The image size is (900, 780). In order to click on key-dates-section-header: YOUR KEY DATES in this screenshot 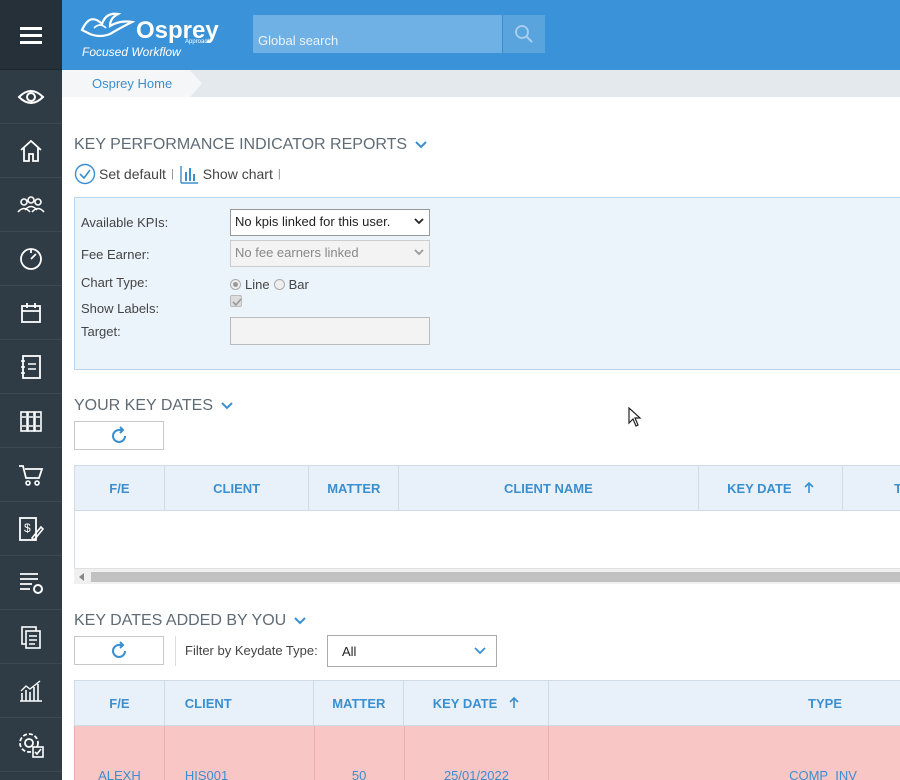, I will do `click(153, 406)`.